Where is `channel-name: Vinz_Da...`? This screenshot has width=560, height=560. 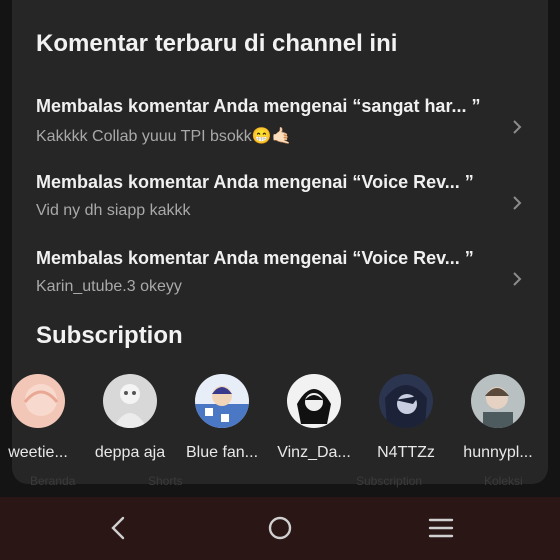 channel-name: Vinz_Da... is located at coordinates (314, 452).